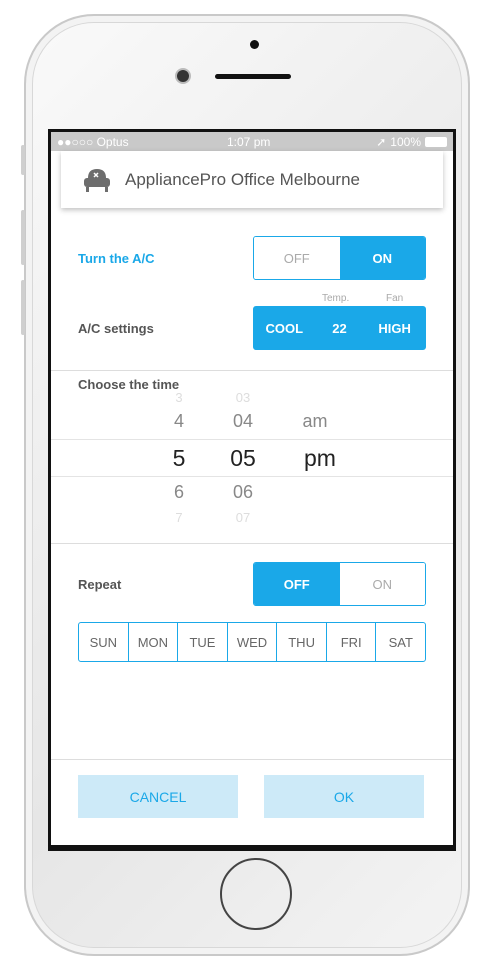  Describe the element at coordinates (243, 517) in the screenshot. I see `minute-item: 07` at that location.